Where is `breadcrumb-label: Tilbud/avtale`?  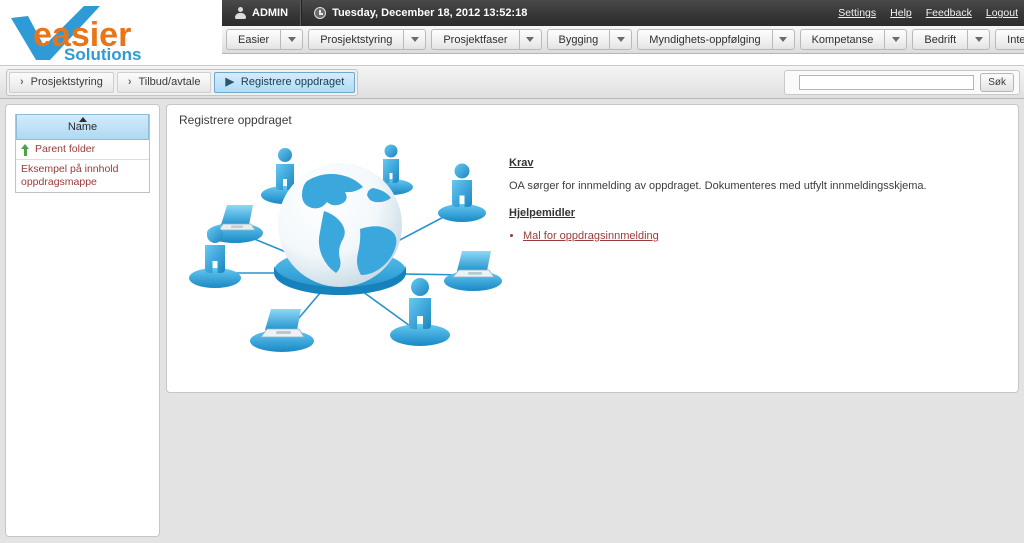
breadcrumb-label: Tilbud/avtale is located at coordinates (169, 82).